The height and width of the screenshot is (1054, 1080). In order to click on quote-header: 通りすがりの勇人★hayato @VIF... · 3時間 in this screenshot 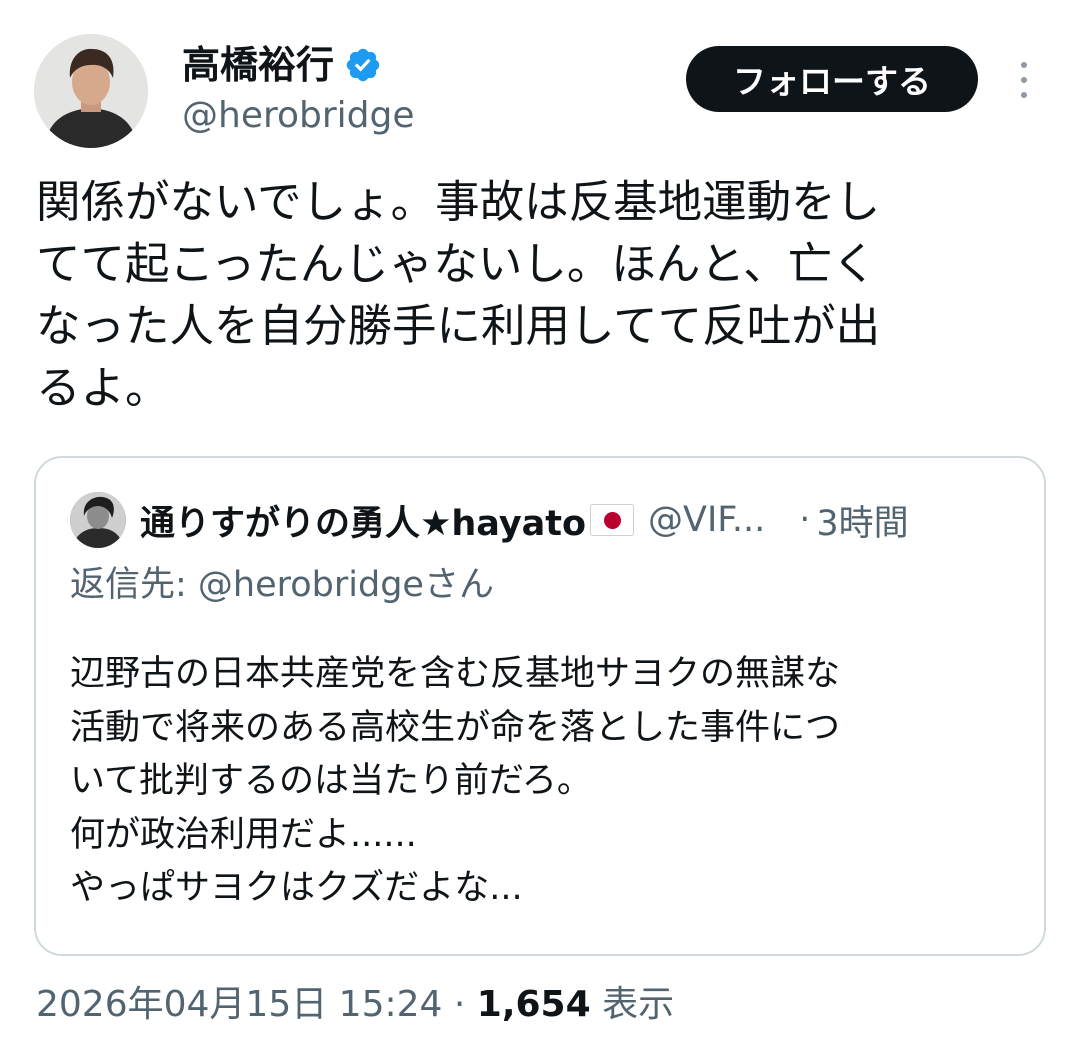, I will do `click(580, 520)`.